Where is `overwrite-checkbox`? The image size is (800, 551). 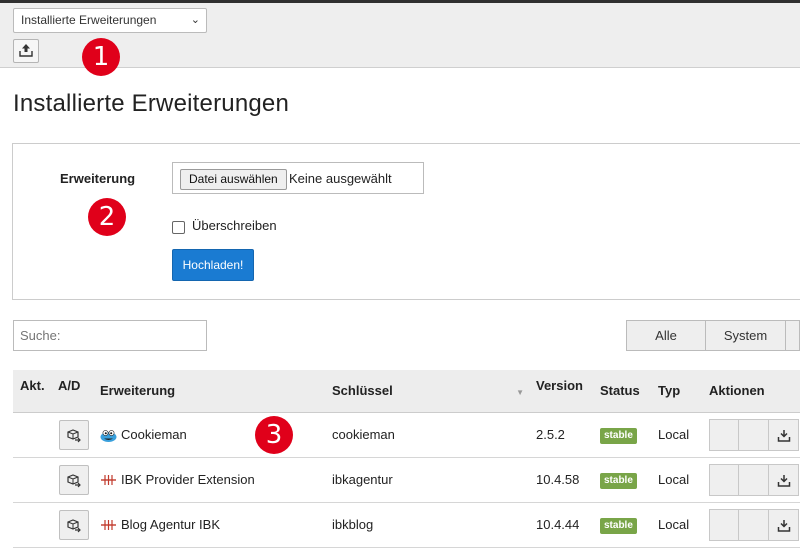
overwrite-checkbox is located at coordinates (178, 227).